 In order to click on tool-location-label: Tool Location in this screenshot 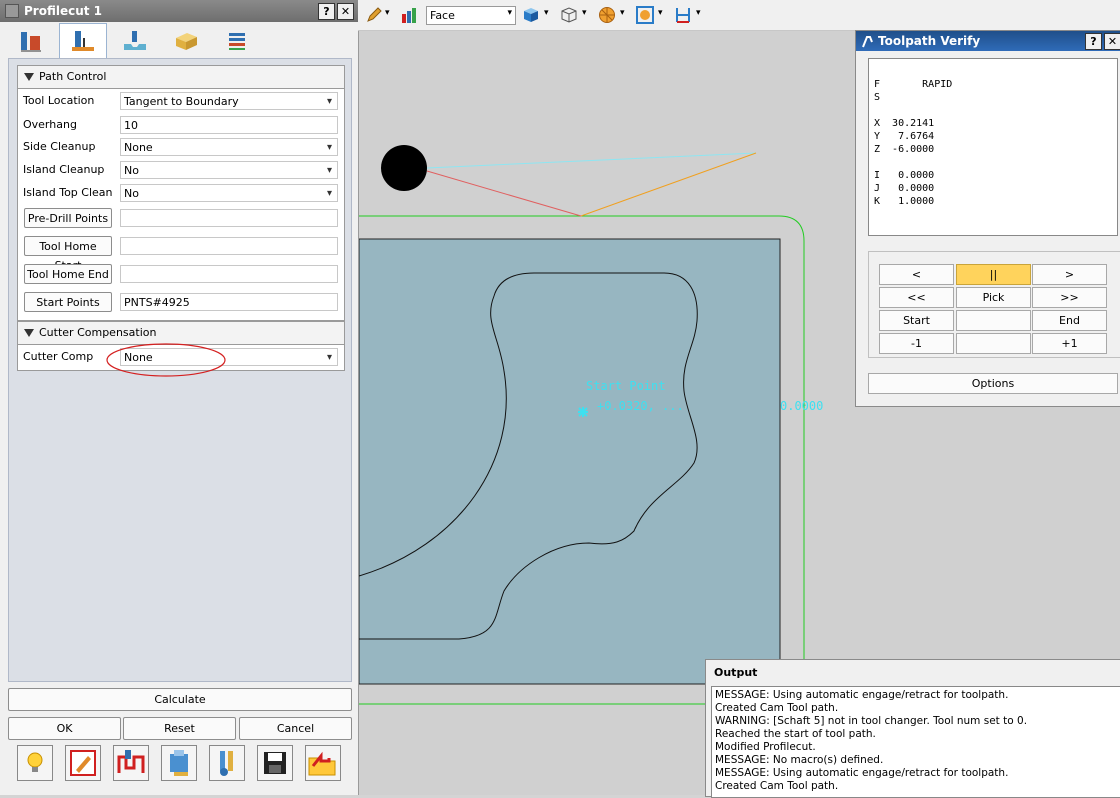, I will do `click(59, 100)`.